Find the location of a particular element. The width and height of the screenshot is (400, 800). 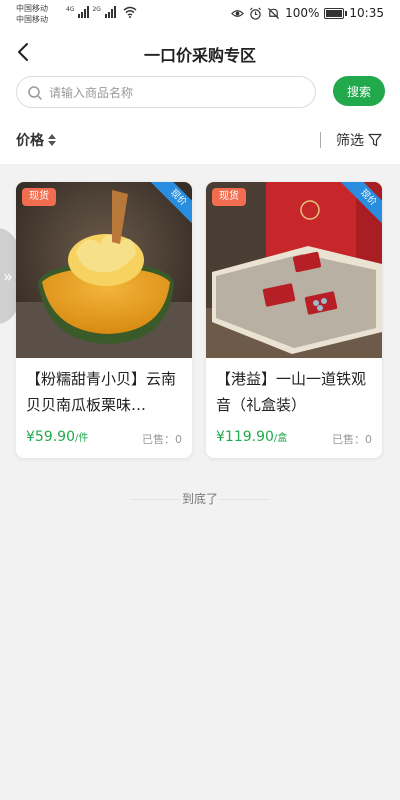

carrier-1: 中国移动 is located at coordinates (32, 8).